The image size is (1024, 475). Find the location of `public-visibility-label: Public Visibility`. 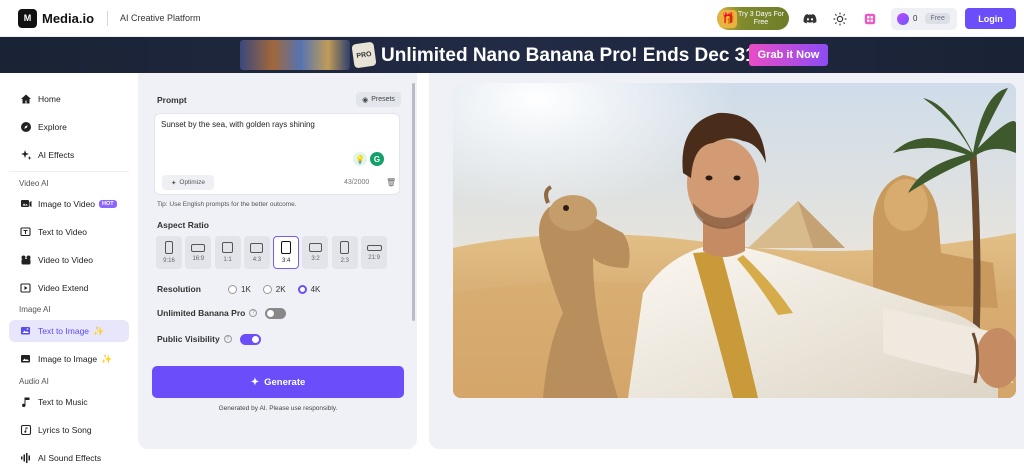

public-visibility-label: Public Visibility is located at coordinates (188, 339).